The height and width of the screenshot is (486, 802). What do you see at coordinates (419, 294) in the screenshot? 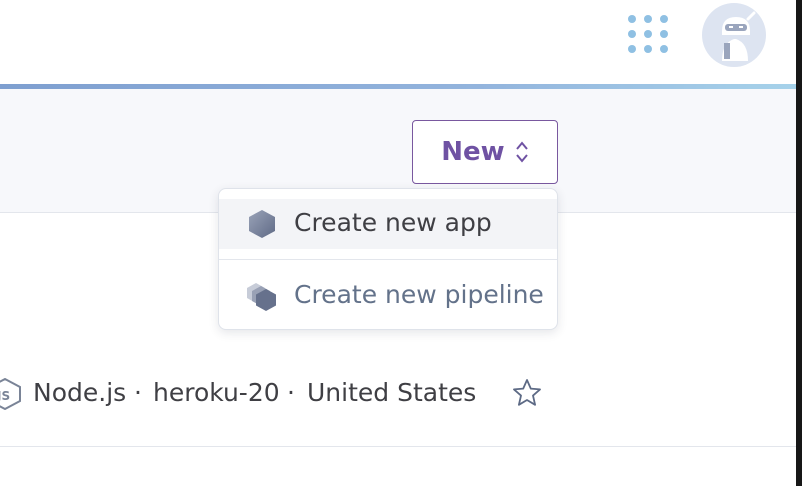
I see `create-pipeline-label: Create new pipeline` at bounding box center [419, 294].